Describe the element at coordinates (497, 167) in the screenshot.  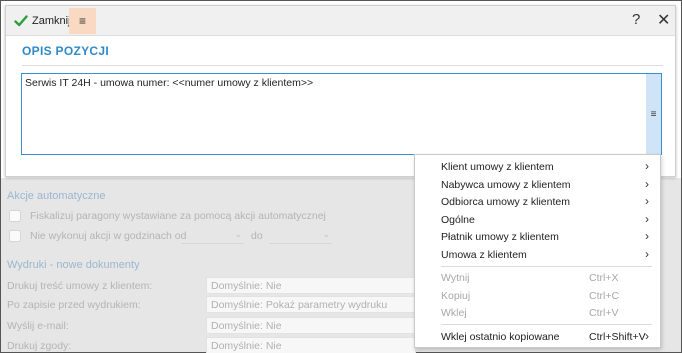
I see `menu-item-label: Klient umowy z klientem` at that location.